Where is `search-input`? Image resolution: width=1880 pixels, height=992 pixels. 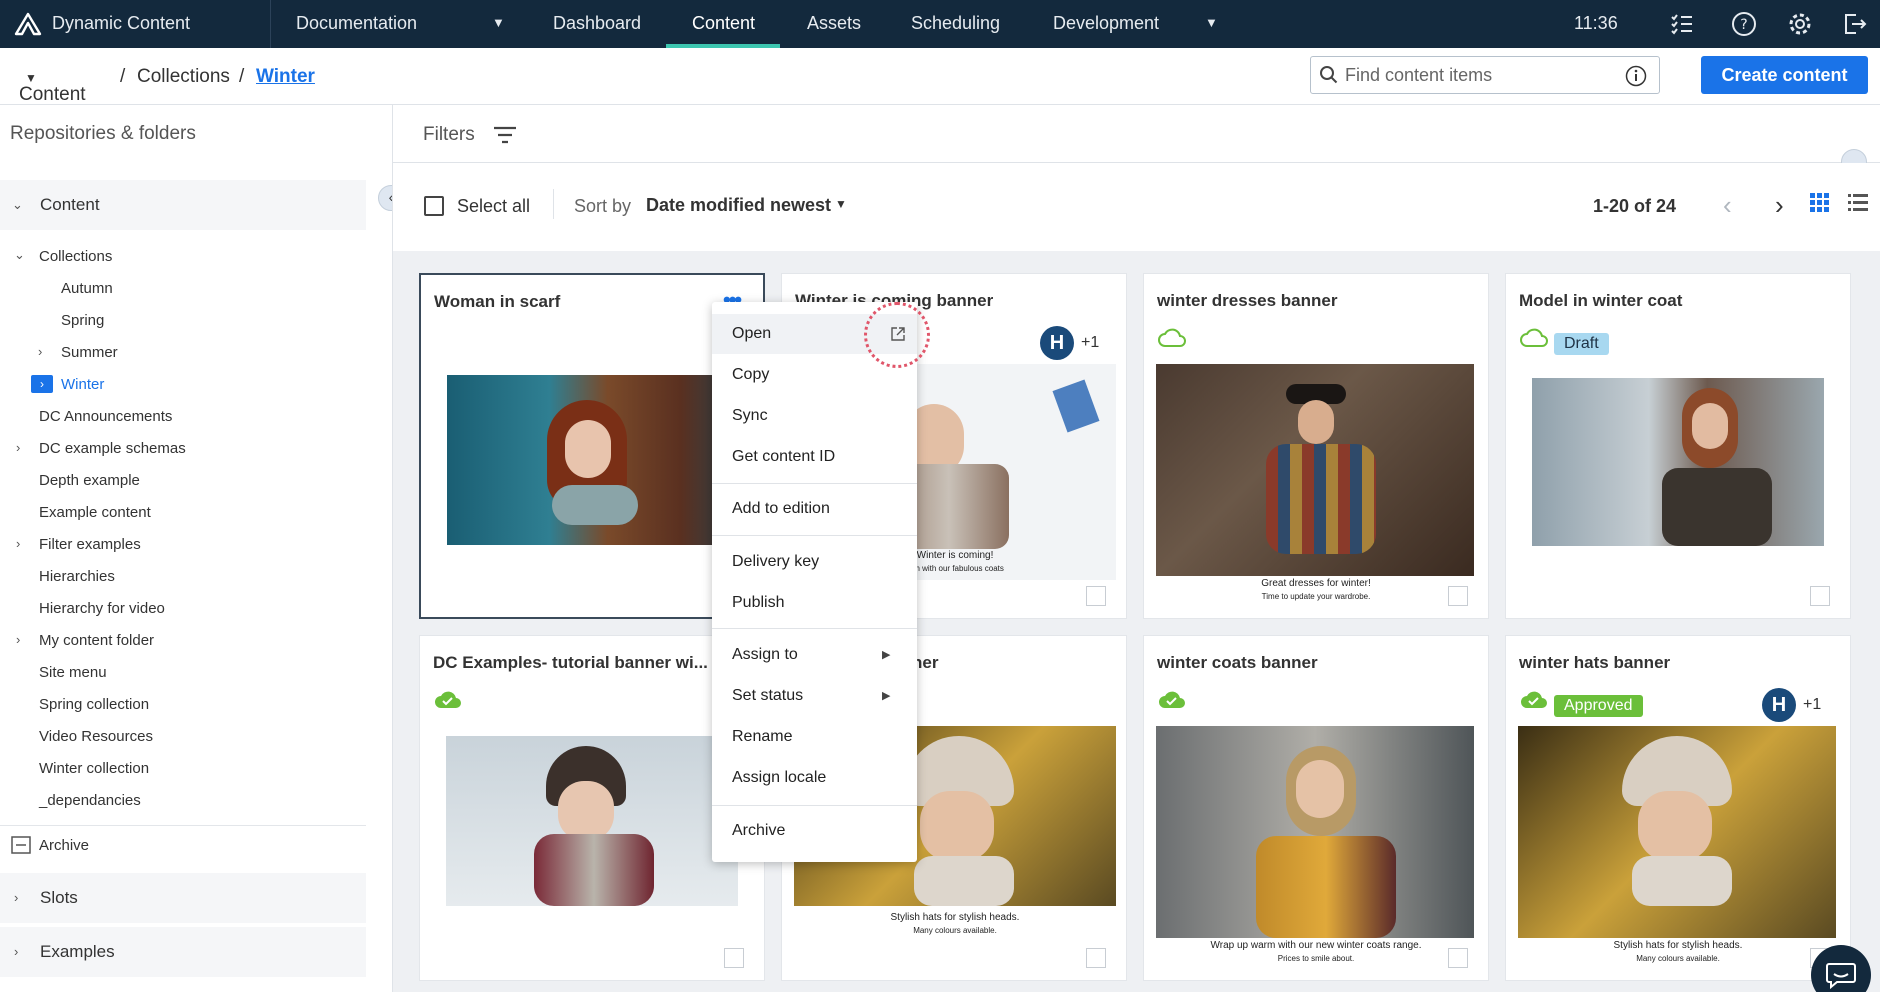 search-input is located at coordinates (1480, 75).